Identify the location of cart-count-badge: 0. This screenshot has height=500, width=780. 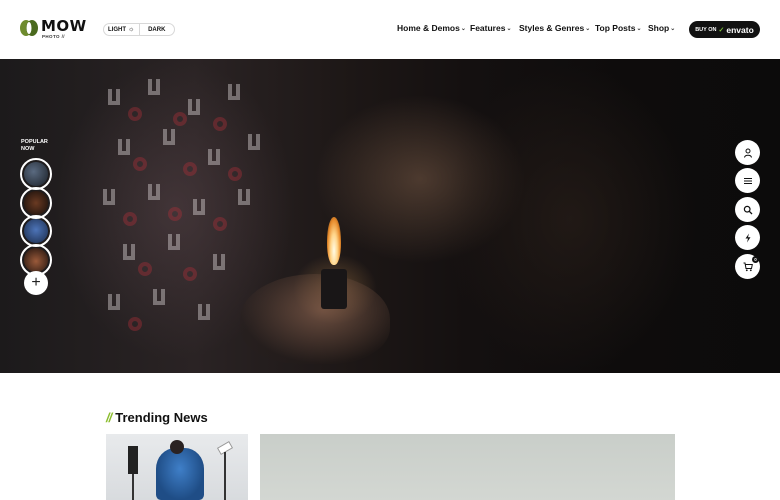
(755, 259).